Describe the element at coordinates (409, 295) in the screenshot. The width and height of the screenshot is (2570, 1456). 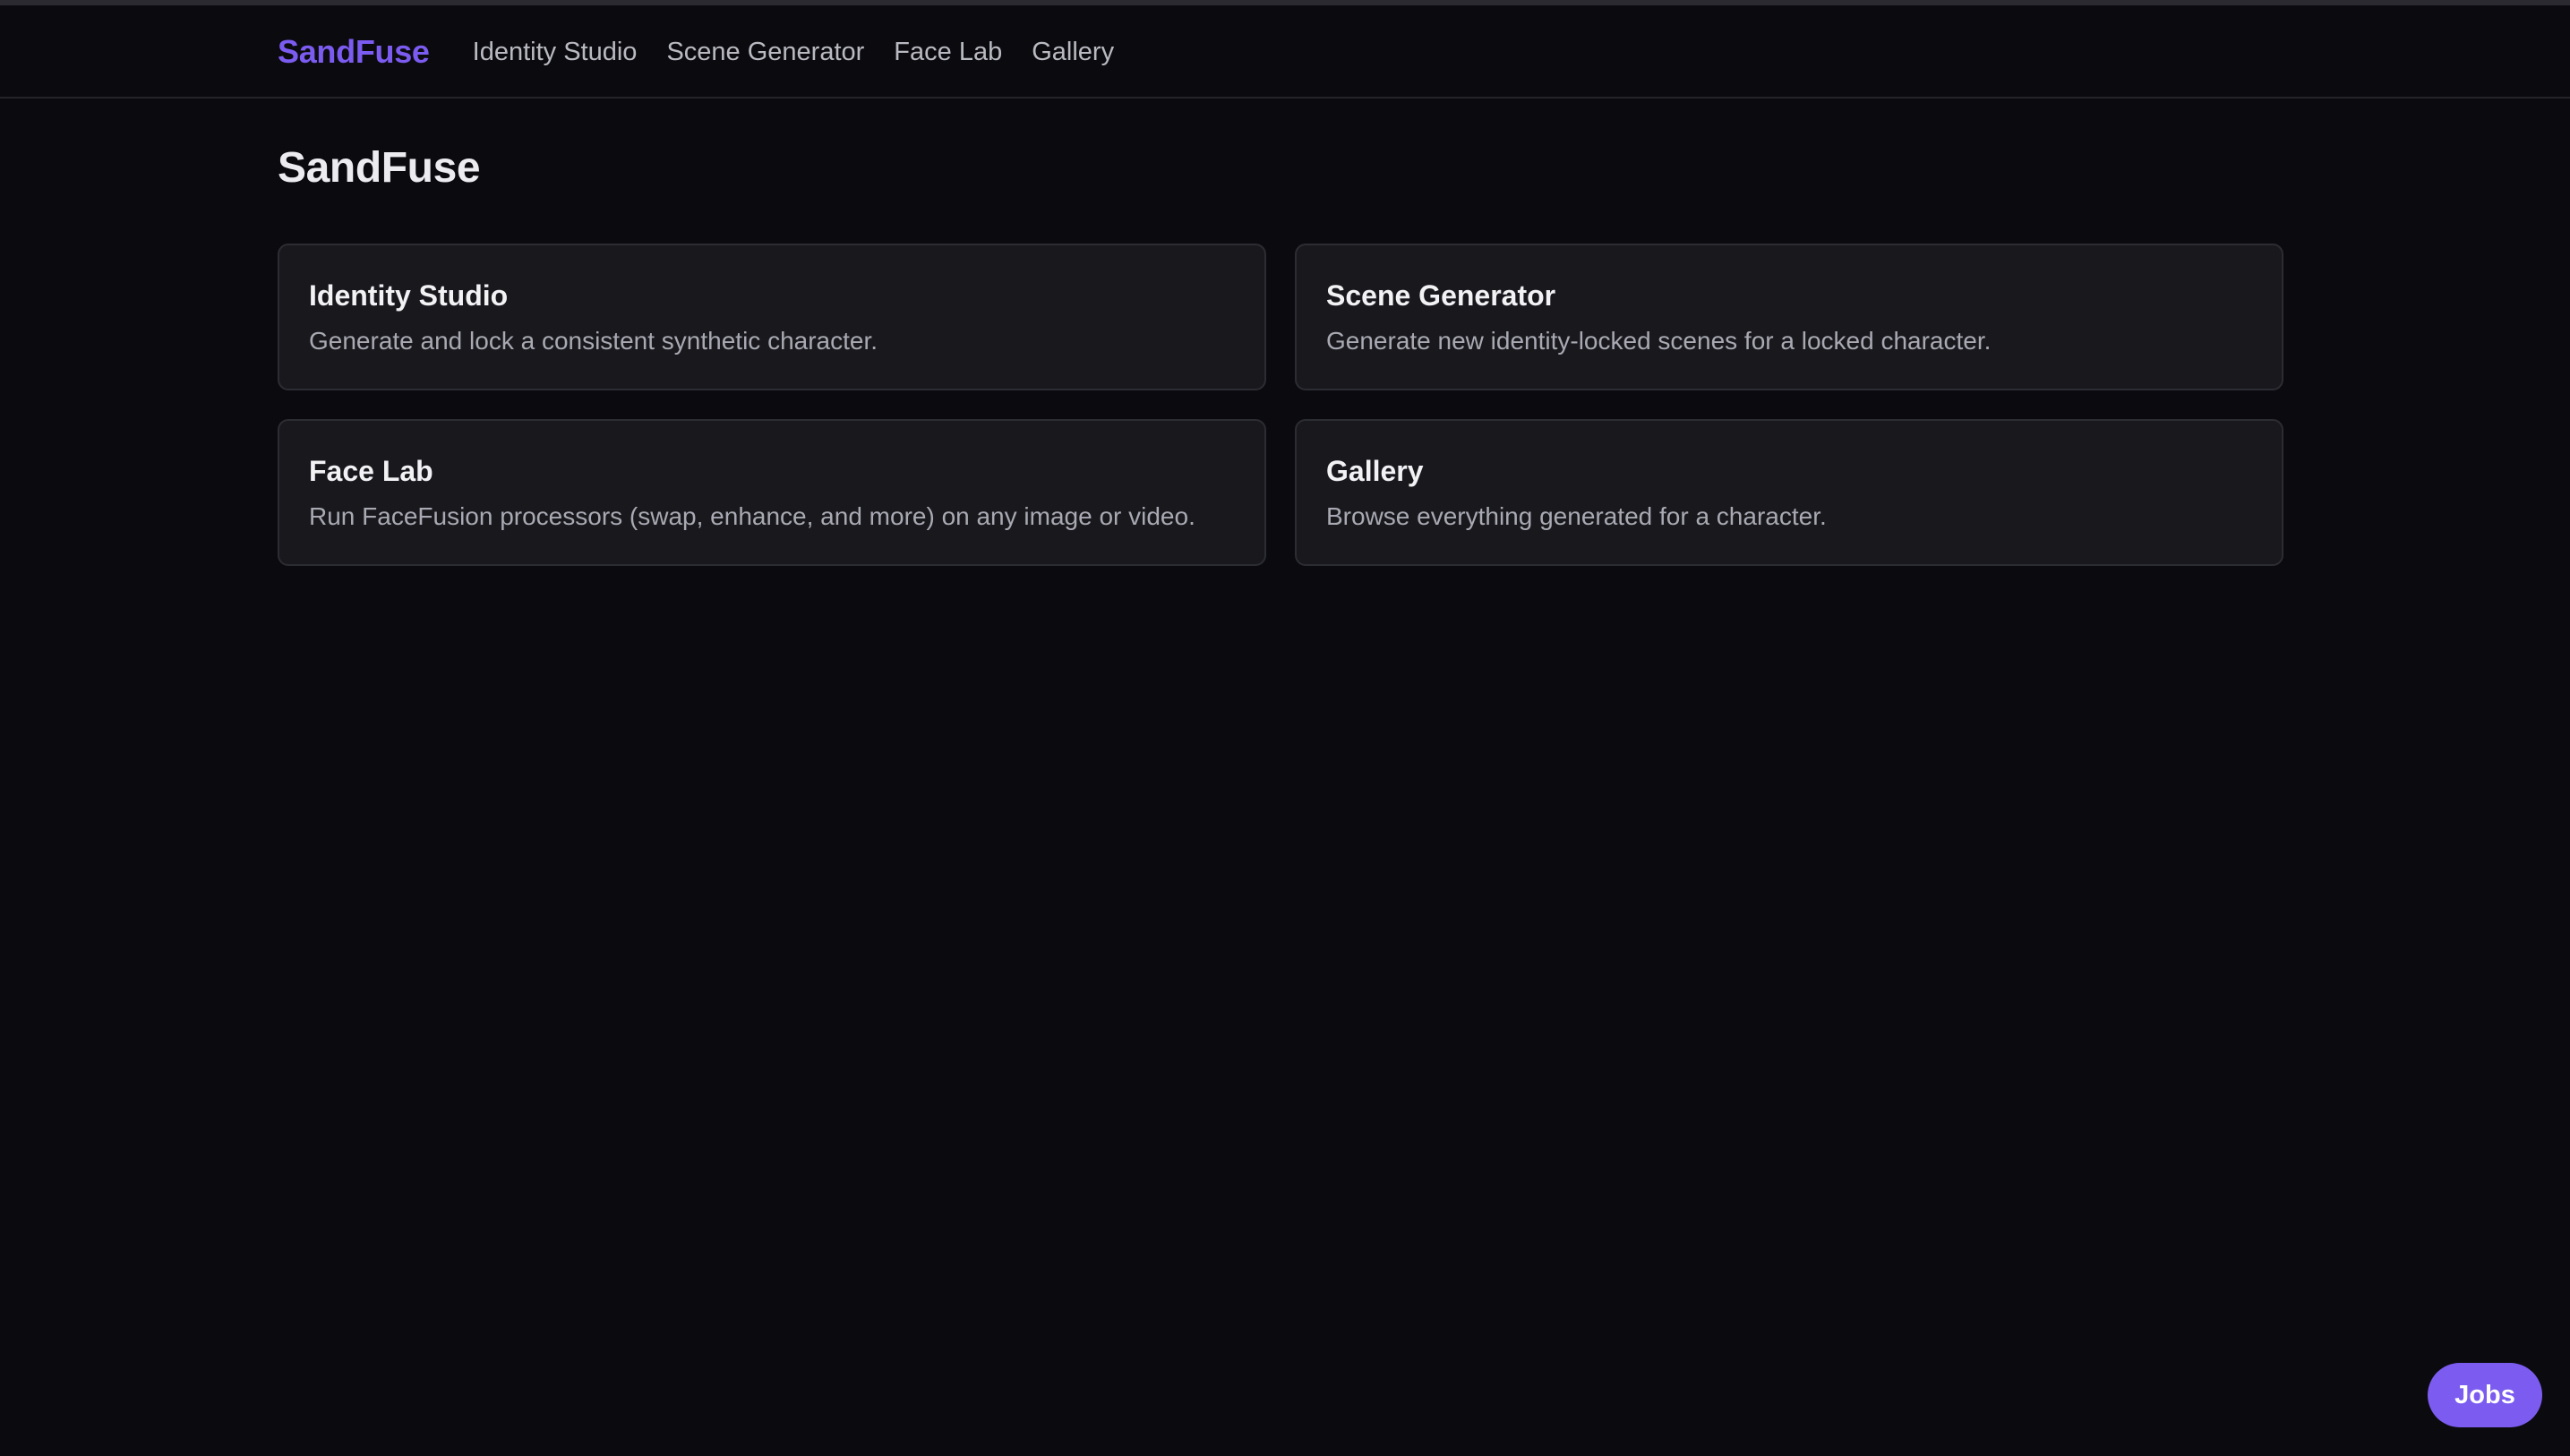
I see `card-title: Identity Studio` at that location.